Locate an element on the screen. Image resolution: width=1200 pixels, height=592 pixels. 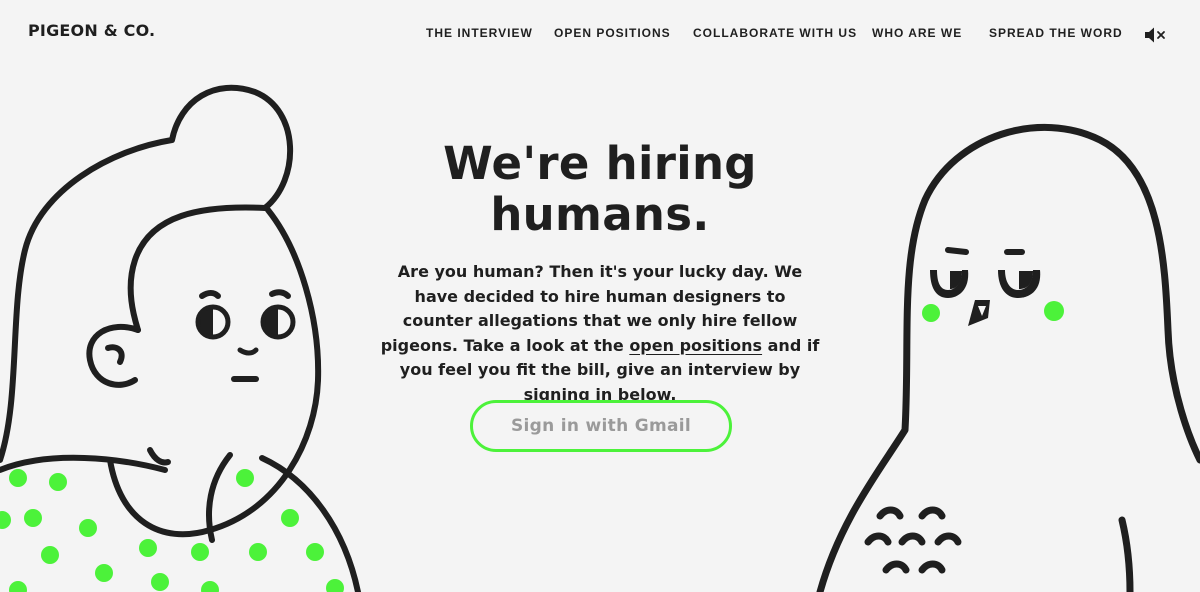
hero-headline: We're hiring humans. is located at coordinates (600, 189).